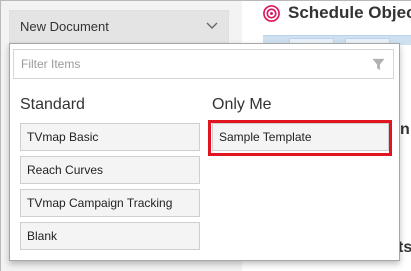 The height and width of the screenshot is (271, 411). Describe the element at coordinates (203, 64) in the screenshot. I see `filter-items-input: Filter Items` at that location.